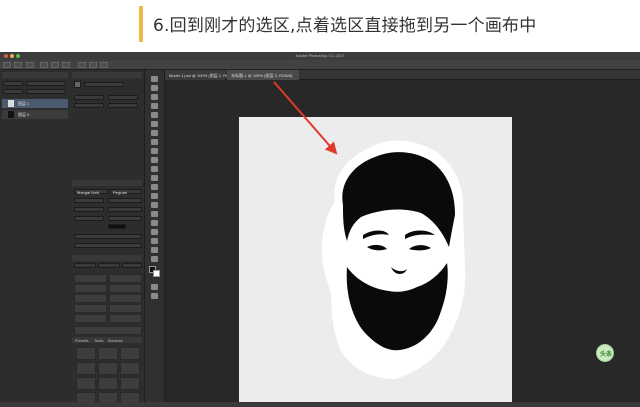  Describe the element at coordinates (55, 65) in the screenshot. I see `align-center-icon` at that location.